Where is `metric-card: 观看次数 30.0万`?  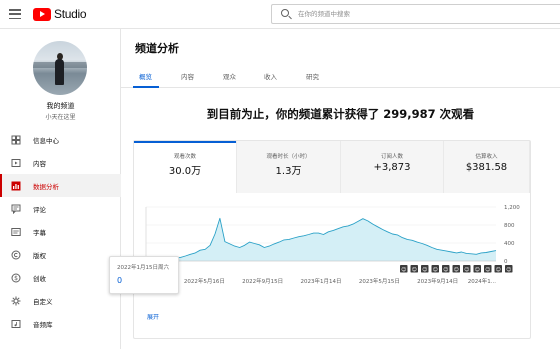 metric-card: 观看次数 30.0万 is located at coordinates (185, 167).